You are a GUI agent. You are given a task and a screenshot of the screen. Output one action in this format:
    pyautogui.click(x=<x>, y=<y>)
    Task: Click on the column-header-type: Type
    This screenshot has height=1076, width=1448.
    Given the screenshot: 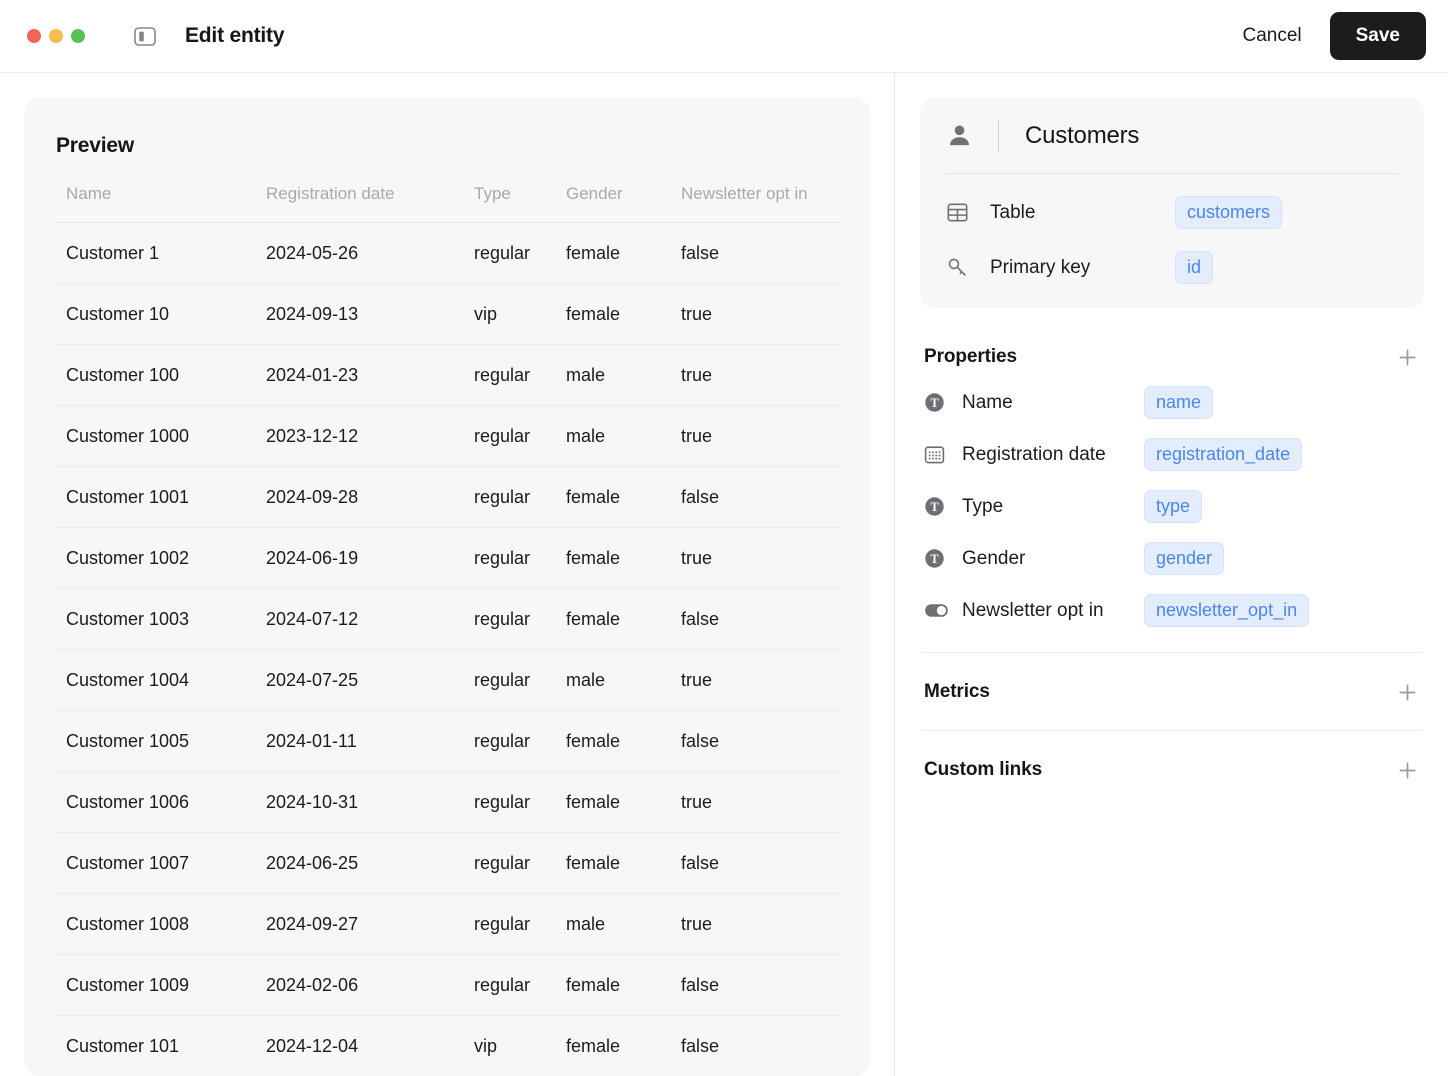 What is the action you would take?
    pyautogui.click(x=508, y=203)
    